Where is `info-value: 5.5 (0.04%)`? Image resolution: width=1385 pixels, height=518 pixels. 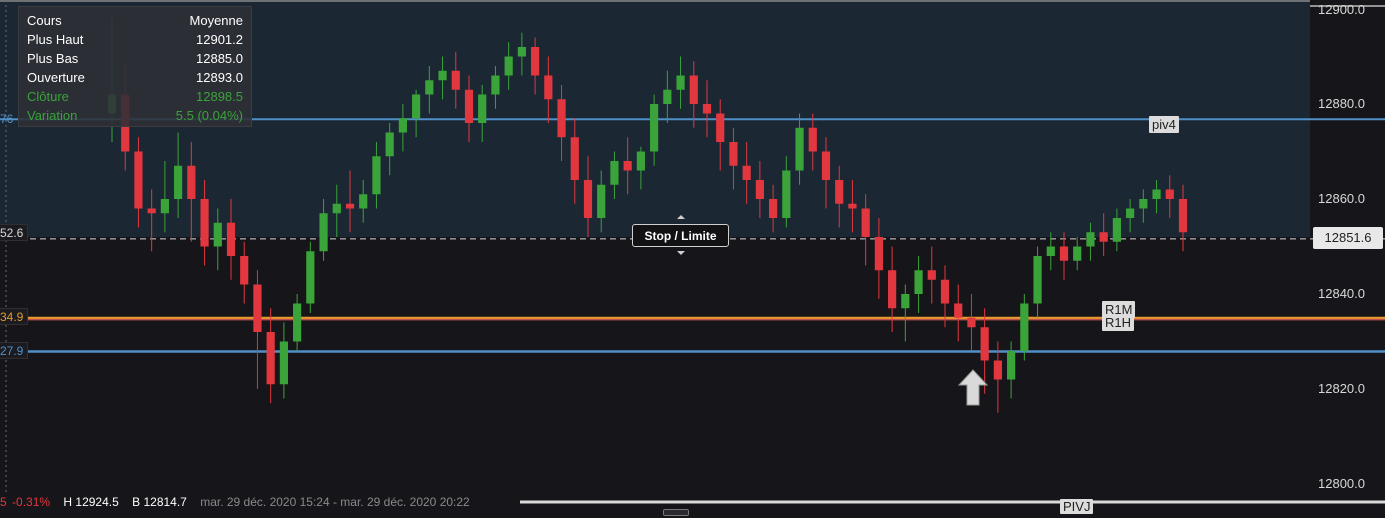 info-value: 5.5 (0.04%) is located at coordinates (209, 115).